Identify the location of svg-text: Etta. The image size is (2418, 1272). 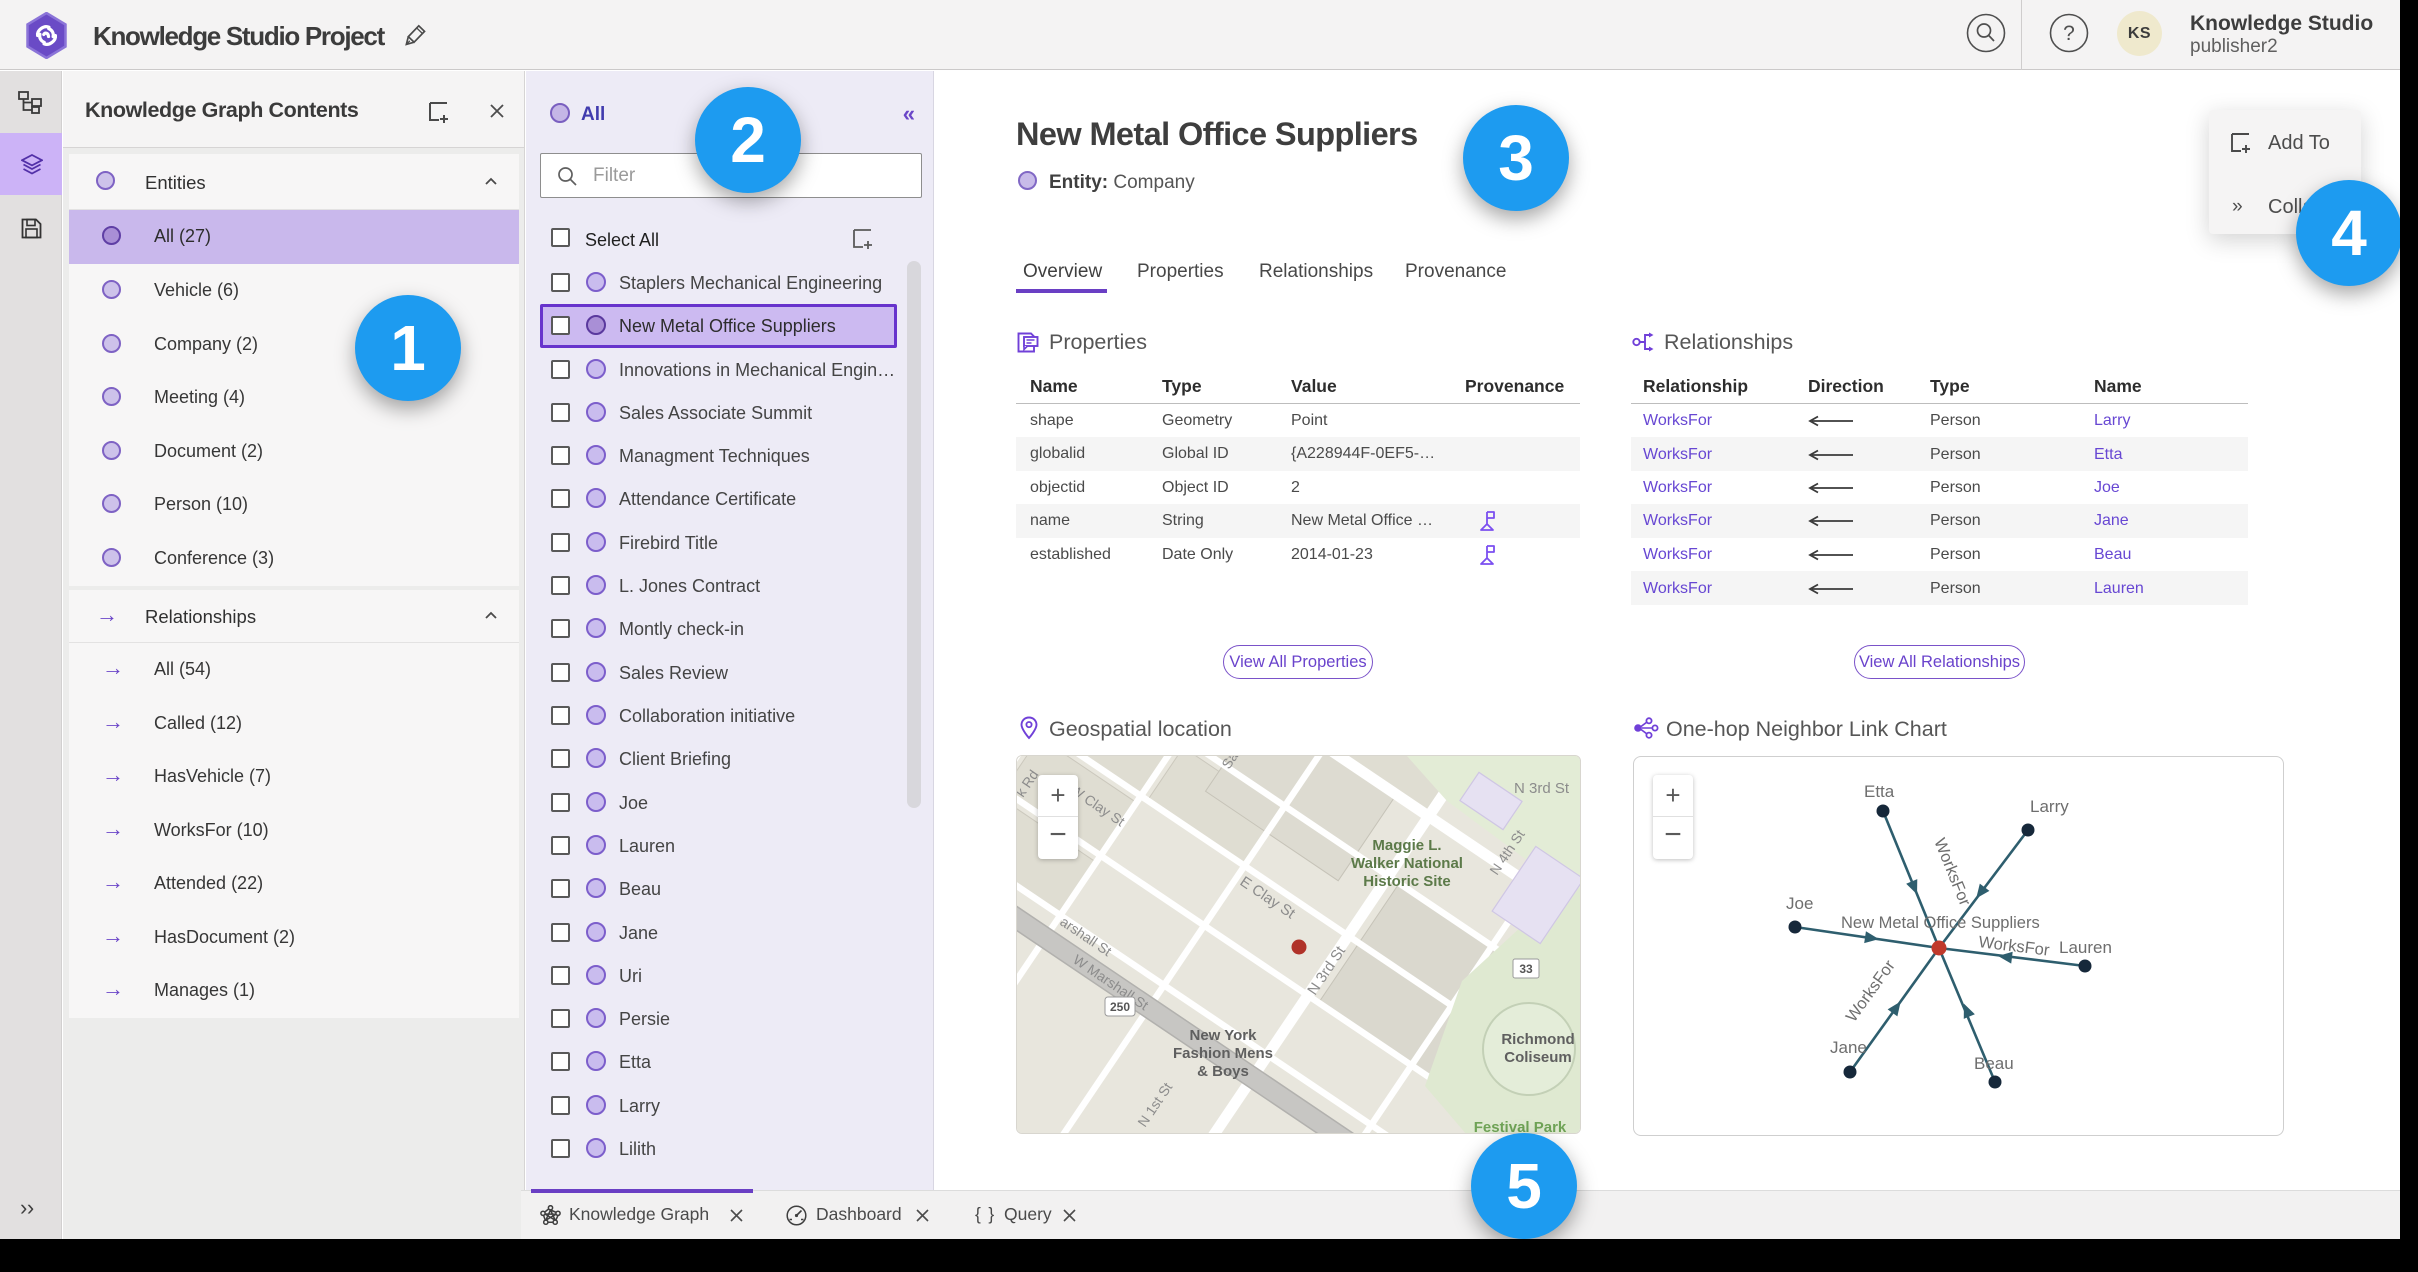
(1879, 791).